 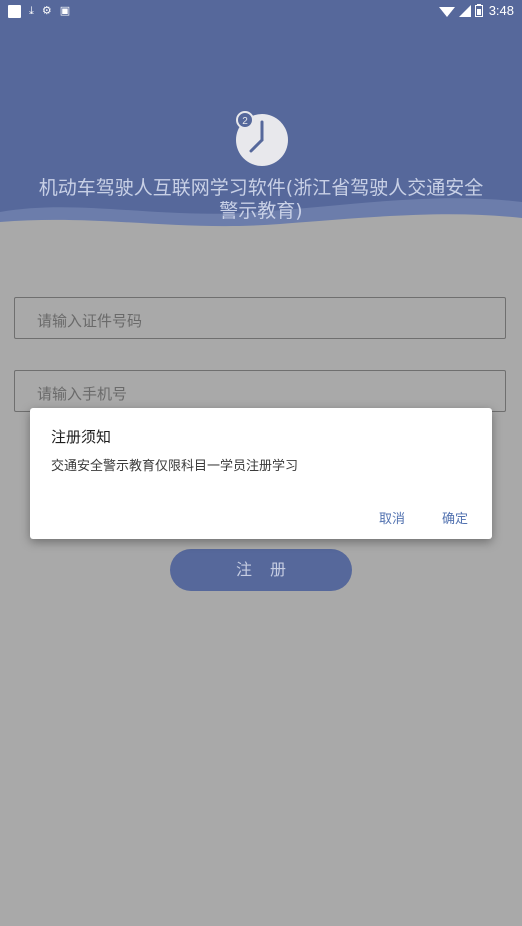 What do you see at coordinates (501, 10) in the screenshot?
I see `status-time: 3:48` at bounding box center [501, 10].